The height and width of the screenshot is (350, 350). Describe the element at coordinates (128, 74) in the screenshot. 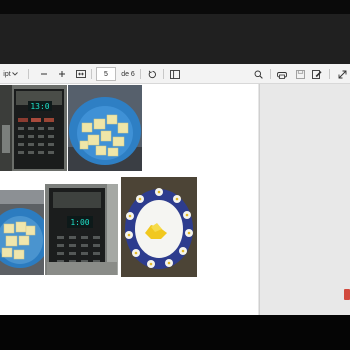

I see `page-total-label: de 6` at that location.